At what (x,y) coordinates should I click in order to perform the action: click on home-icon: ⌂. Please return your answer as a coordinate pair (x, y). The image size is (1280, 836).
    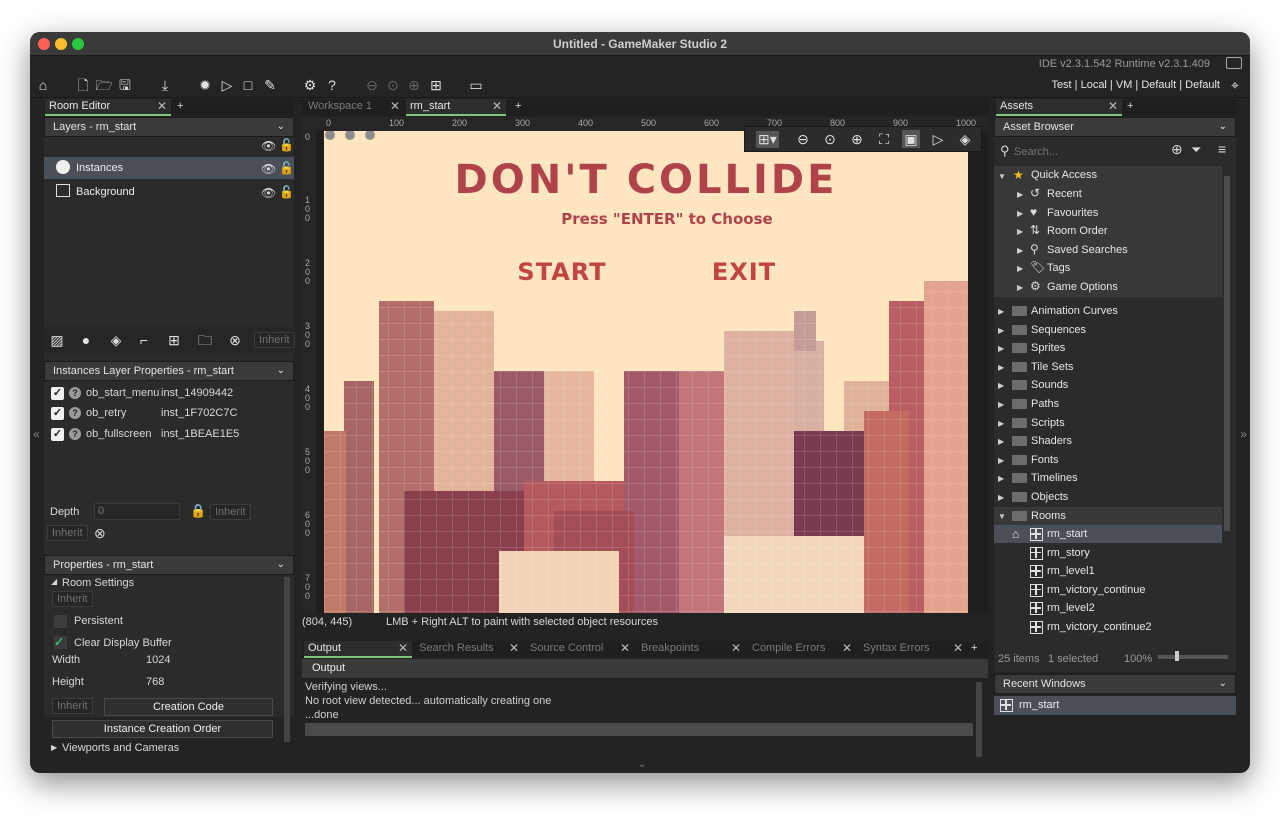
    Looking at the image, I should click on (43, 85).